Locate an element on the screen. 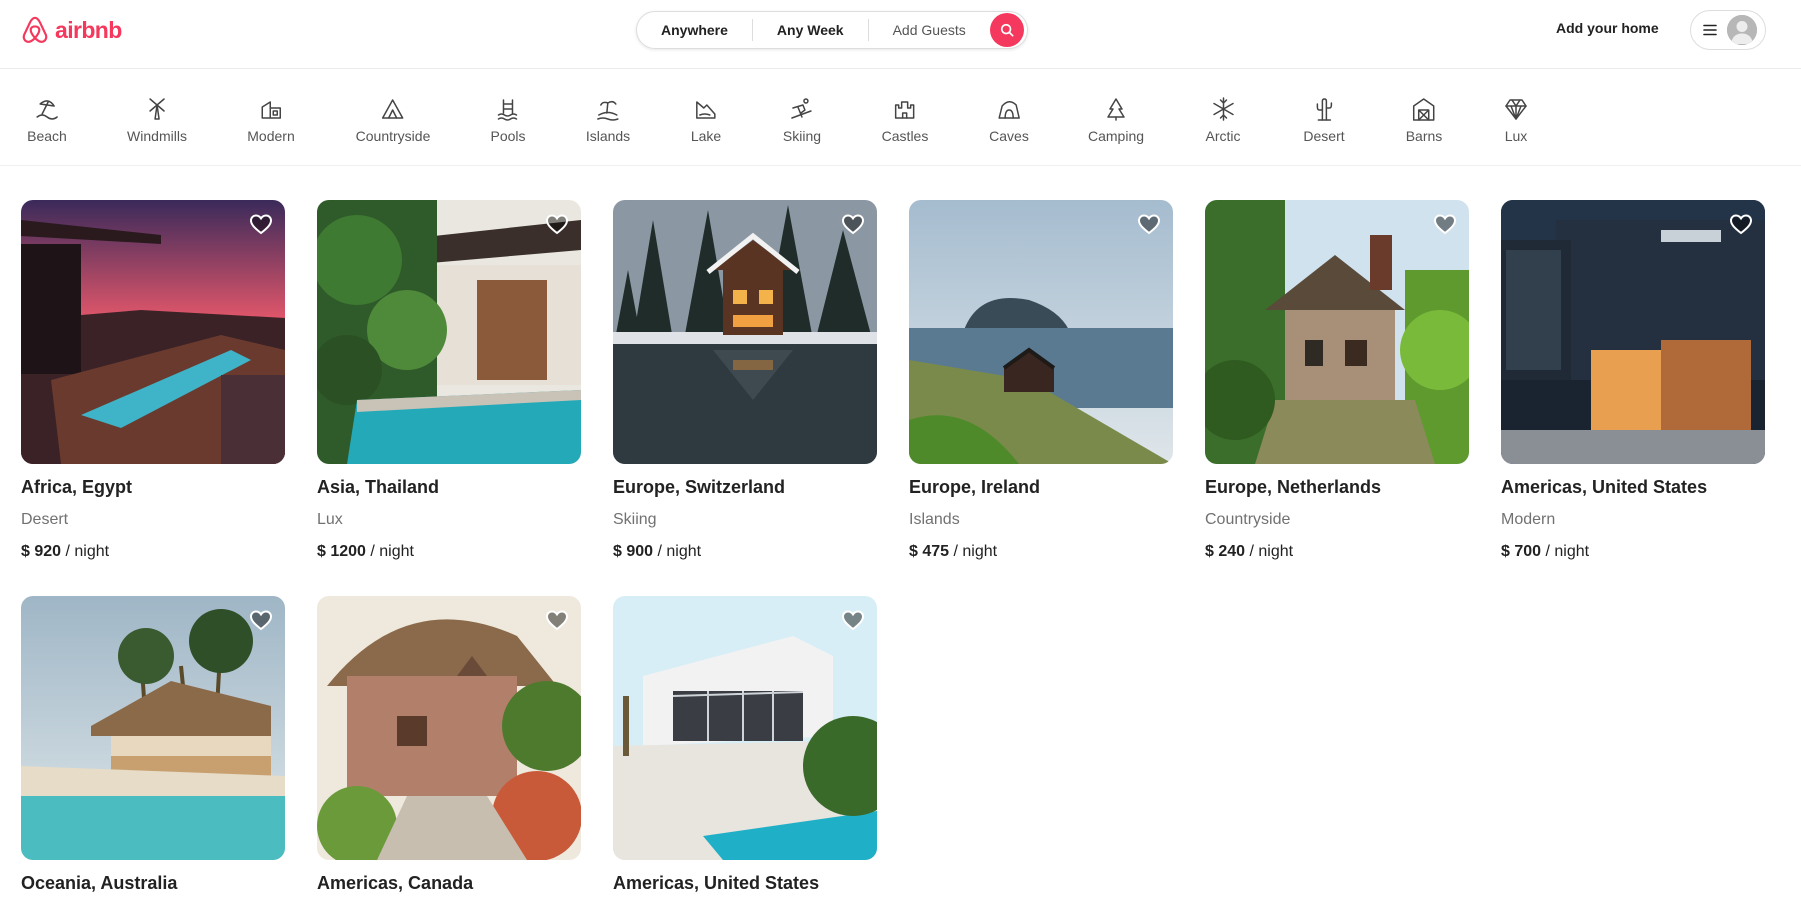  search-icon is located at coordinates (1007, 30).